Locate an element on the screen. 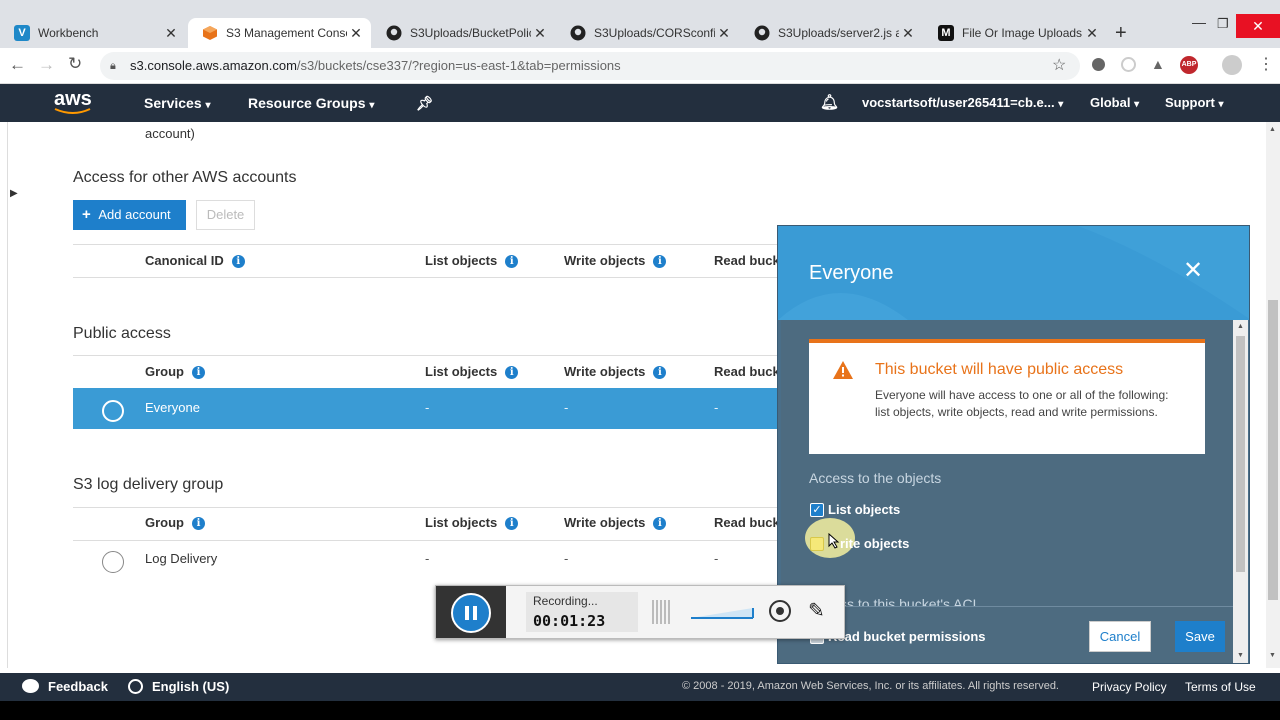  back-icon: ← is located at coordinates (17, 65).